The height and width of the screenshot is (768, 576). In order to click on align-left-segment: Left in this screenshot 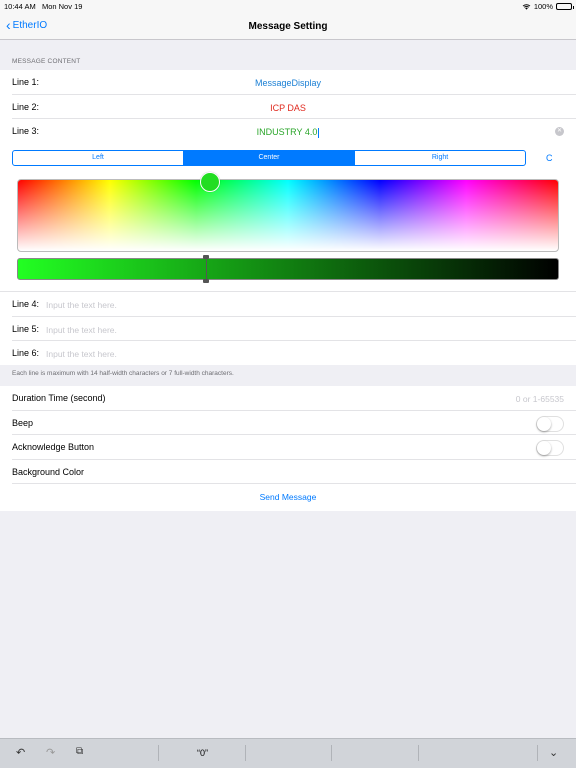, I will do `click(98, 158)`.